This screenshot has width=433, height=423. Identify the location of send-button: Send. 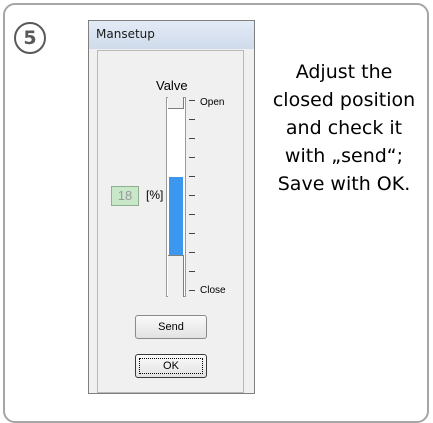
(171, 327).